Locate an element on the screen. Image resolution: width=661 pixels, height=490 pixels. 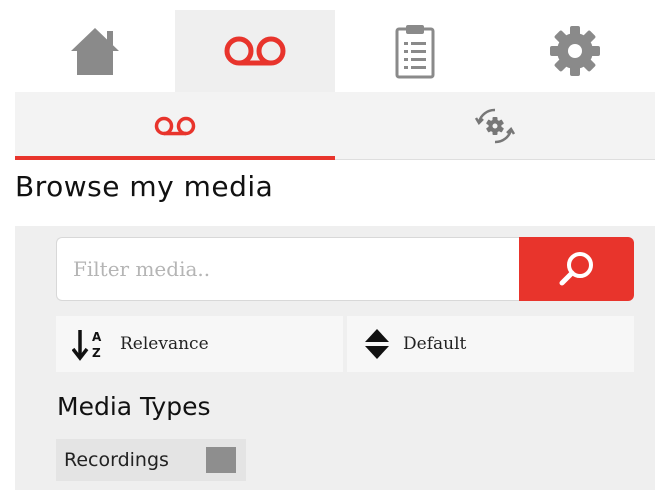
sort-row: A Z Relevance Default is located at coordinates (345, 344).